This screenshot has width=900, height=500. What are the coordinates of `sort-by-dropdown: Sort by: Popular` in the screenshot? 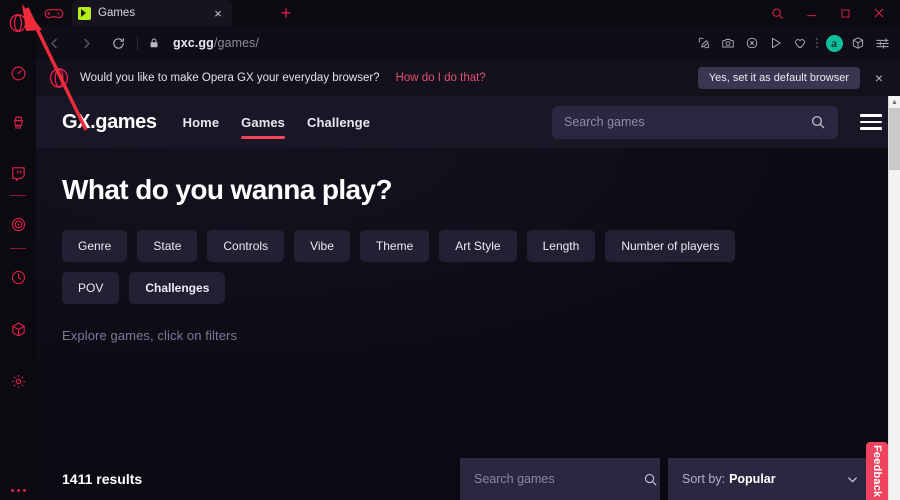 It's located at (771, 479).